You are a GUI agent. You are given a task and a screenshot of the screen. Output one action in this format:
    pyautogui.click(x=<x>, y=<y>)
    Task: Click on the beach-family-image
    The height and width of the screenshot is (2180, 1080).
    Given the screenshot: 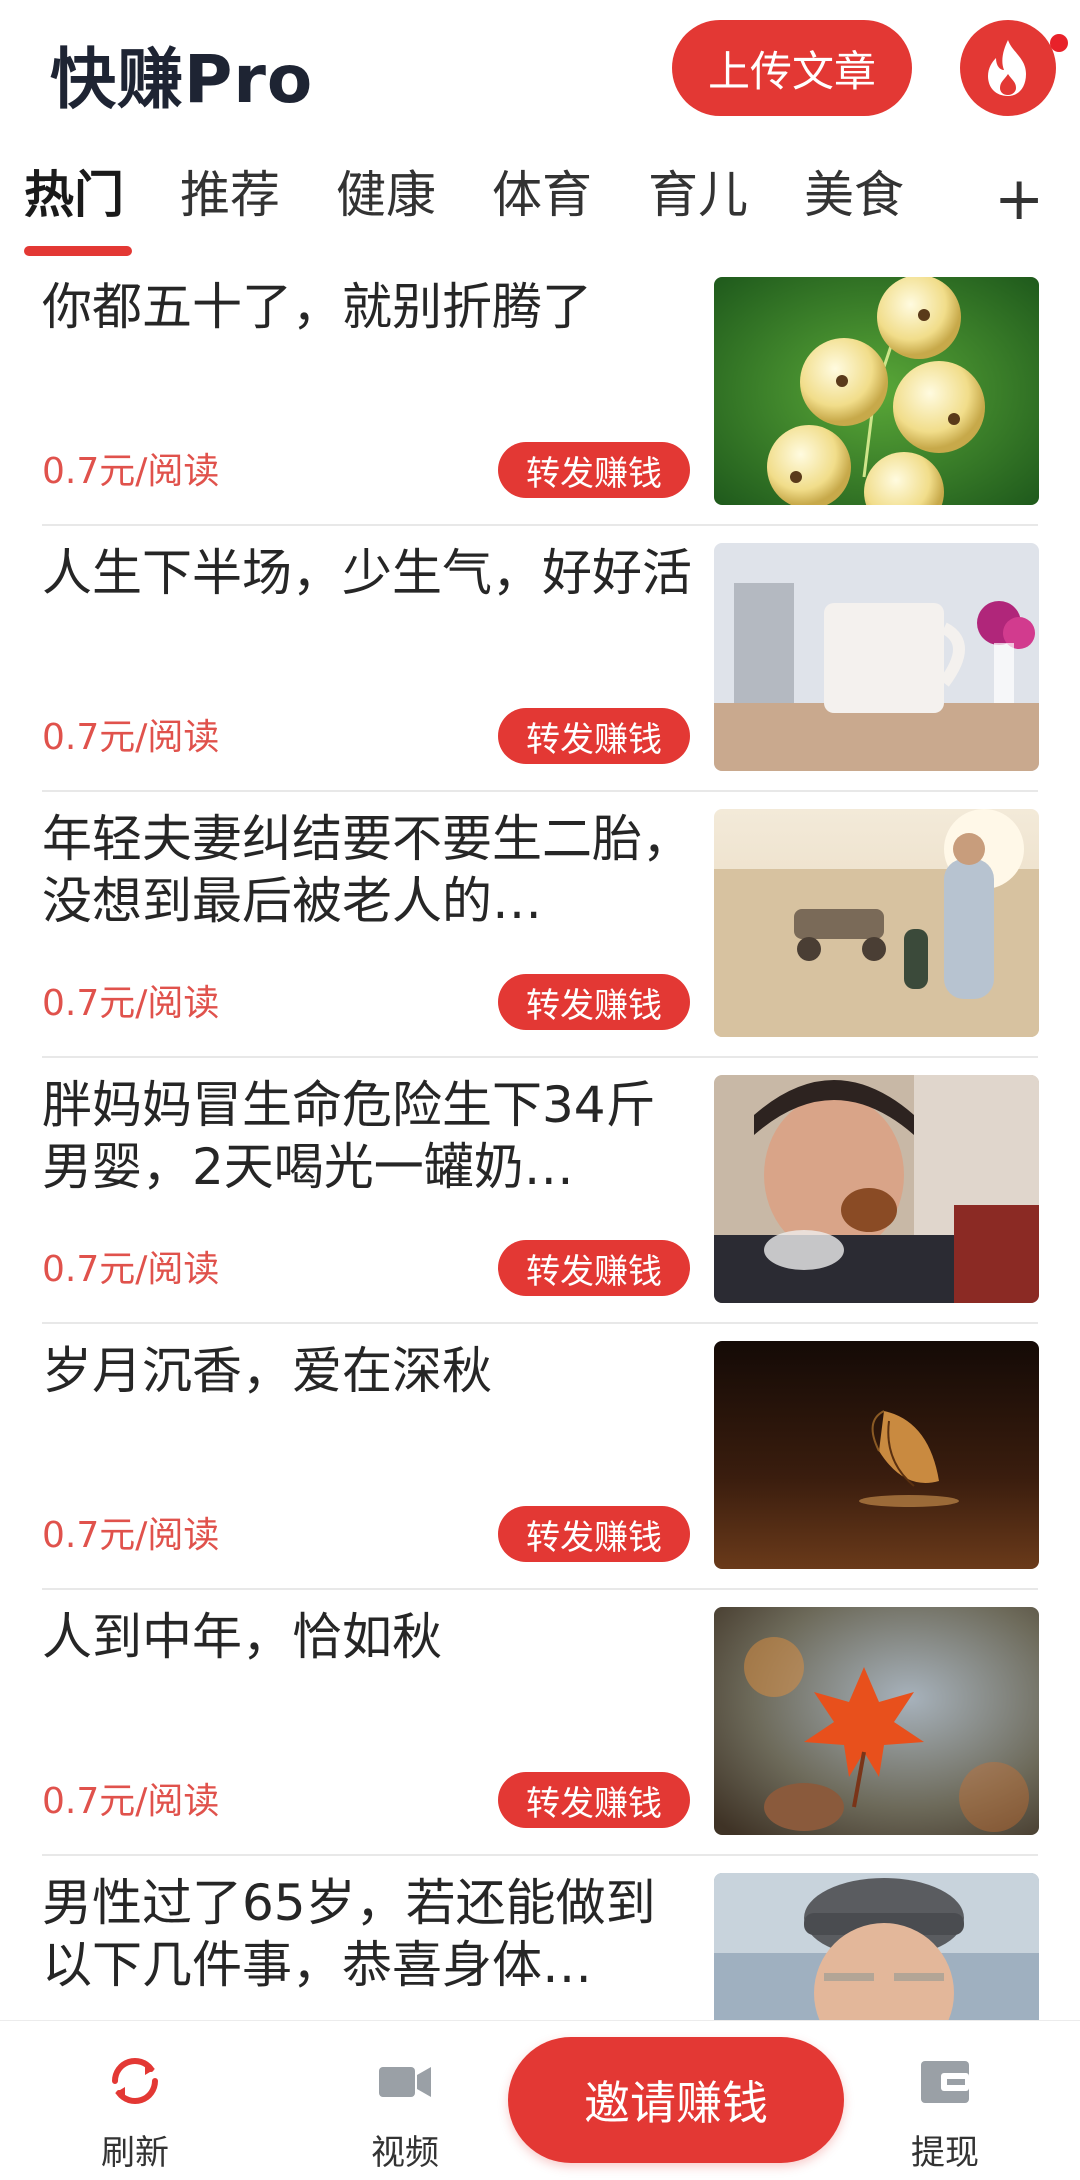 What is the action you would take?
    pyautogui.click(x=876, y=923)
    